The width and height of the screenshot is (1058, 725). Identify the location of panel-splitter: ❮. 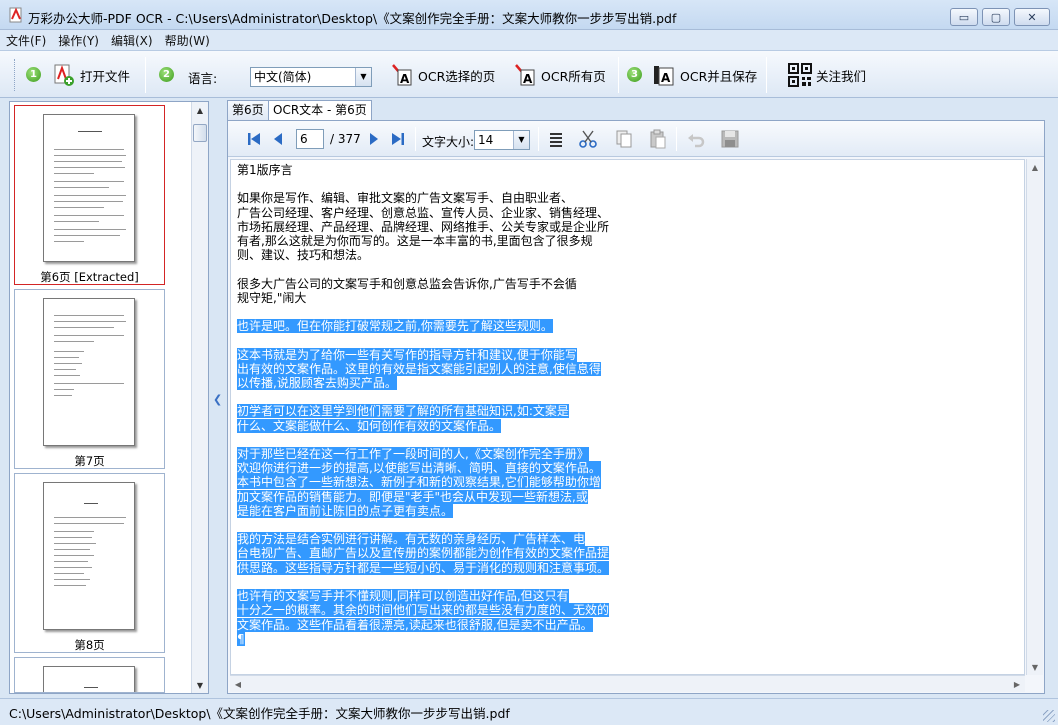
(217, 397).